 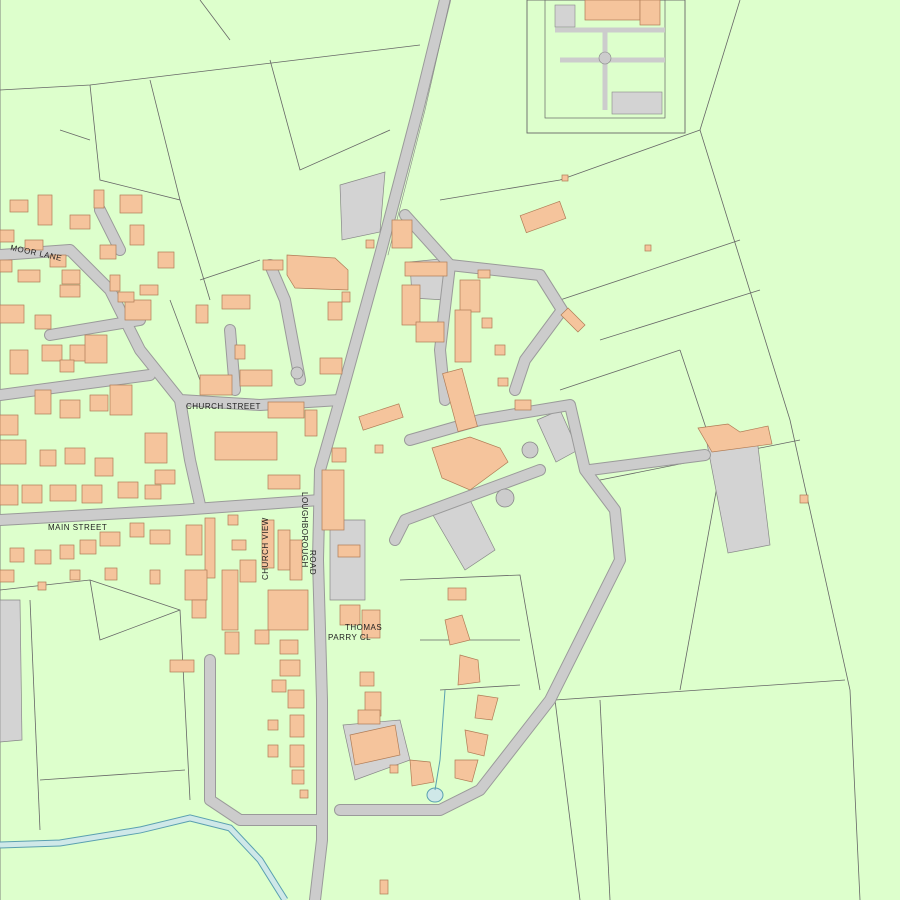 I want to click on label-church-view: CHURCH VIEW, so click(x=265, y=548).